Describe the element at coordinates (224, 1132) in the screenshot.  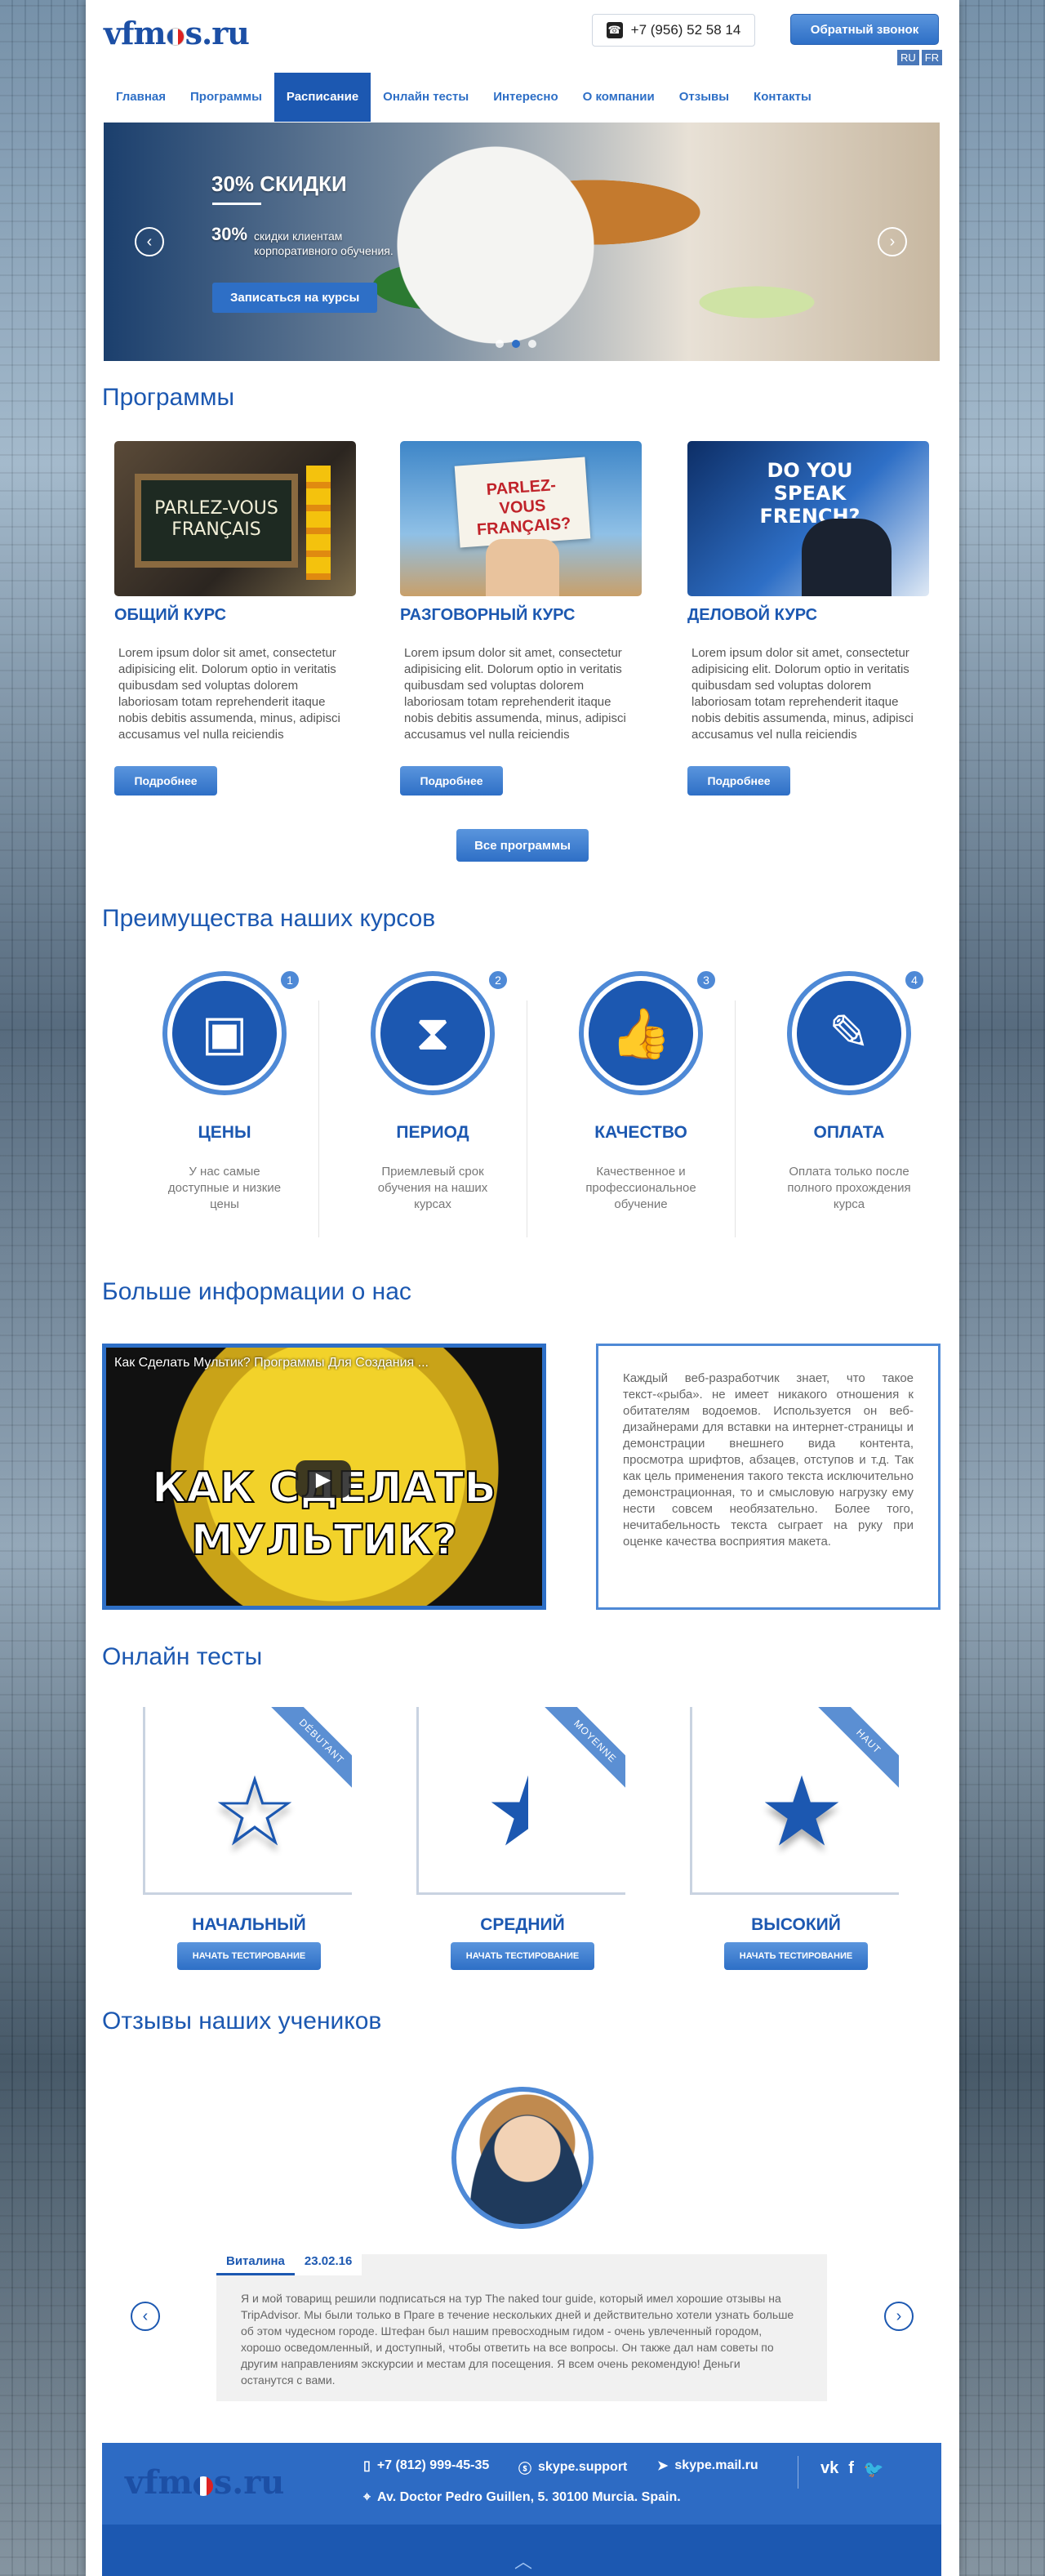
I see `advantage-title: ЦЕНЫ` at that location.